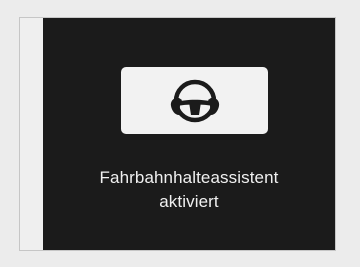  What do you see at coordinates (189, 201) in the screenshot?
I see `status-message-line2: aktiviert` at bounding box center [189, 201].